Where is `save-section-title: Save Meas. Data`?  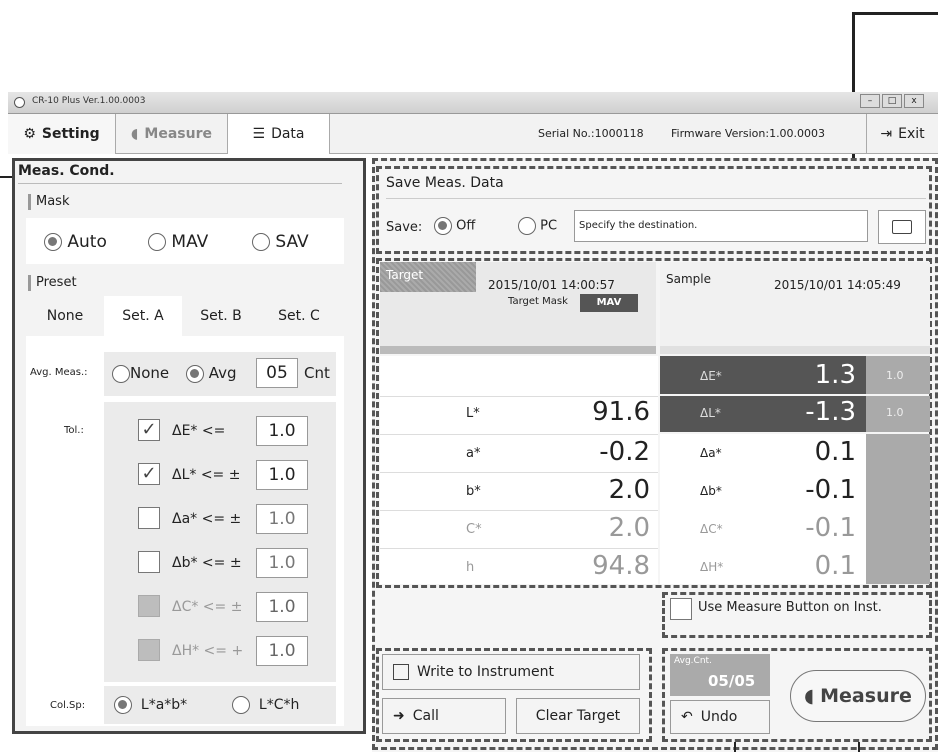
save-section-title: Save Meas. Data is located at coordinates (445, 183).